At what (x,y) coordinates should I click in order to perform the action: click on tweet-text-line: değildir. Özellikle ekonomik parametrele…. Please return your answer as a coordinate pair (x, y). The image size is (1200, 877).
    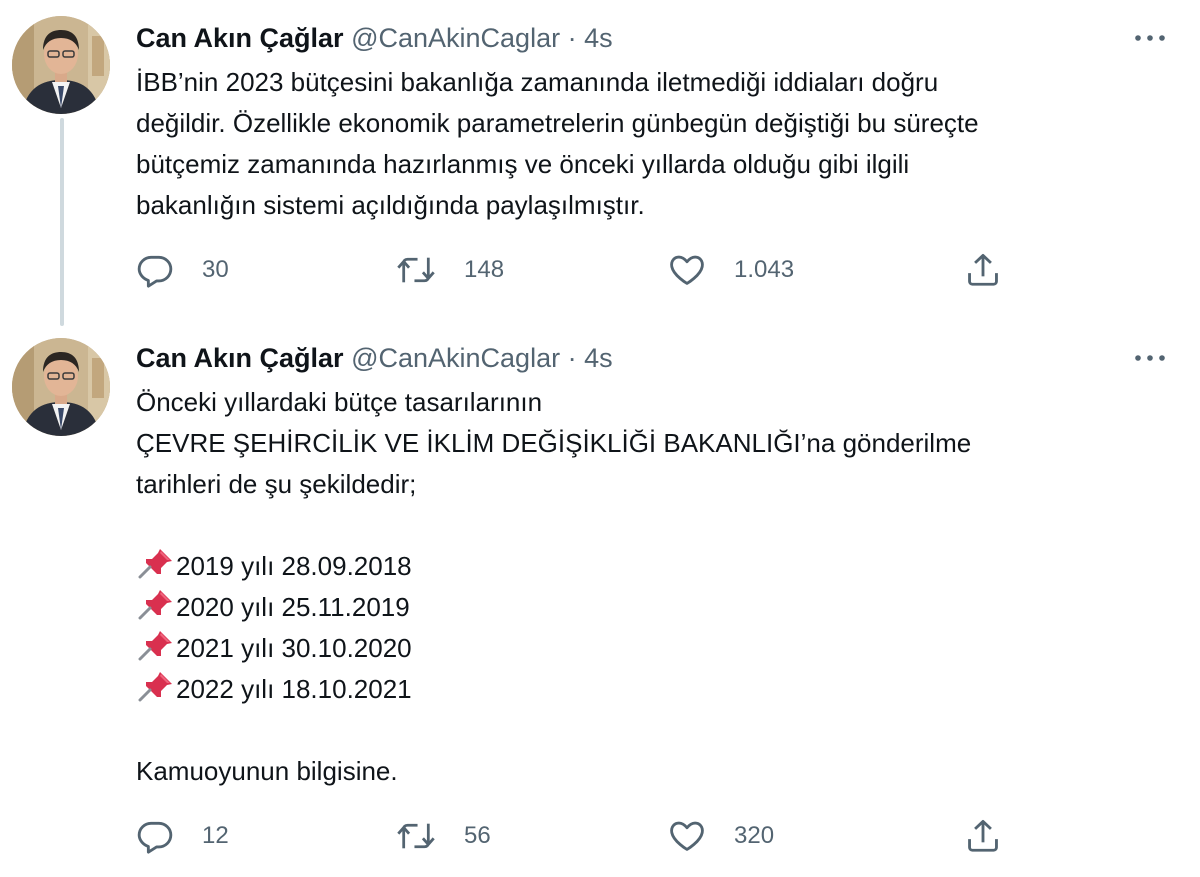
    Looking at the image, I should click on (557, 123).